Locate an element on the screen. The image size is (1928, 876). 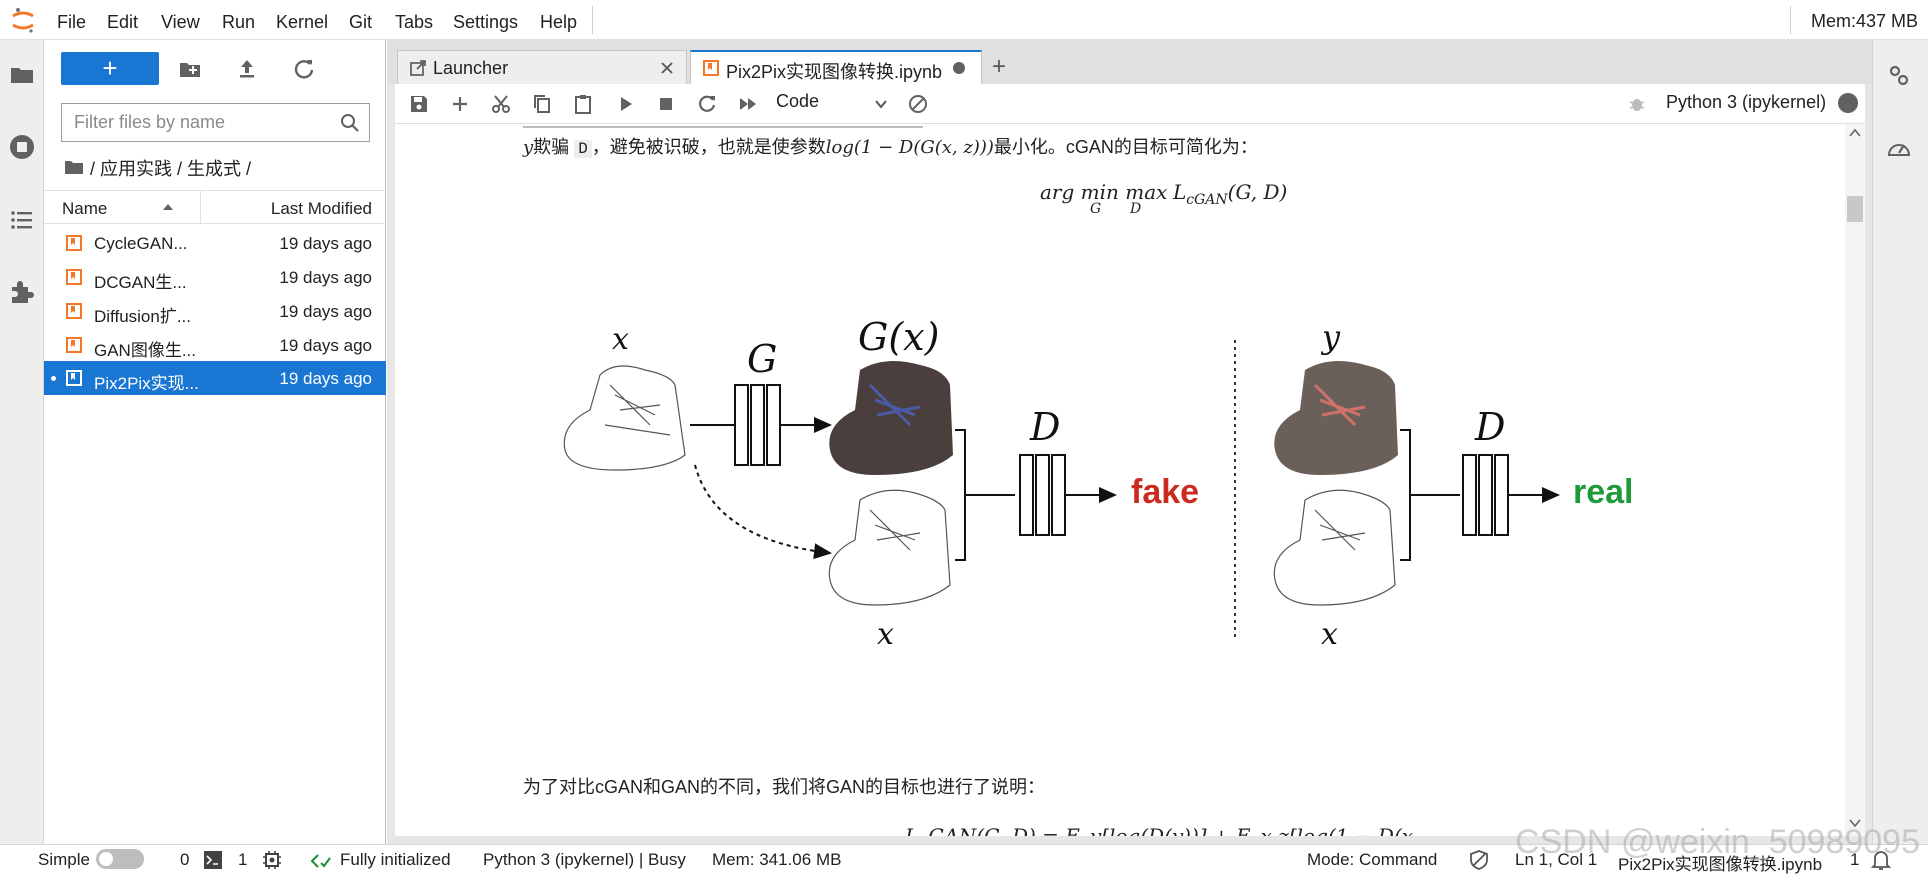
notebook-scrollbar is located at coordinates (1855, 480).